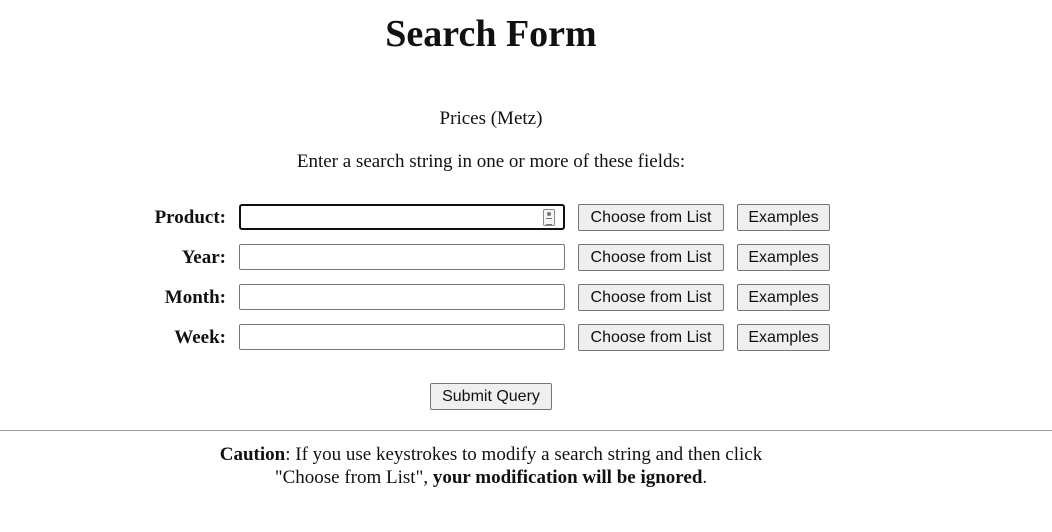  What do you see at coordinates (549, 217) in the screenshot?
I see `contact-card-icon` at bounding box center [549, 217].